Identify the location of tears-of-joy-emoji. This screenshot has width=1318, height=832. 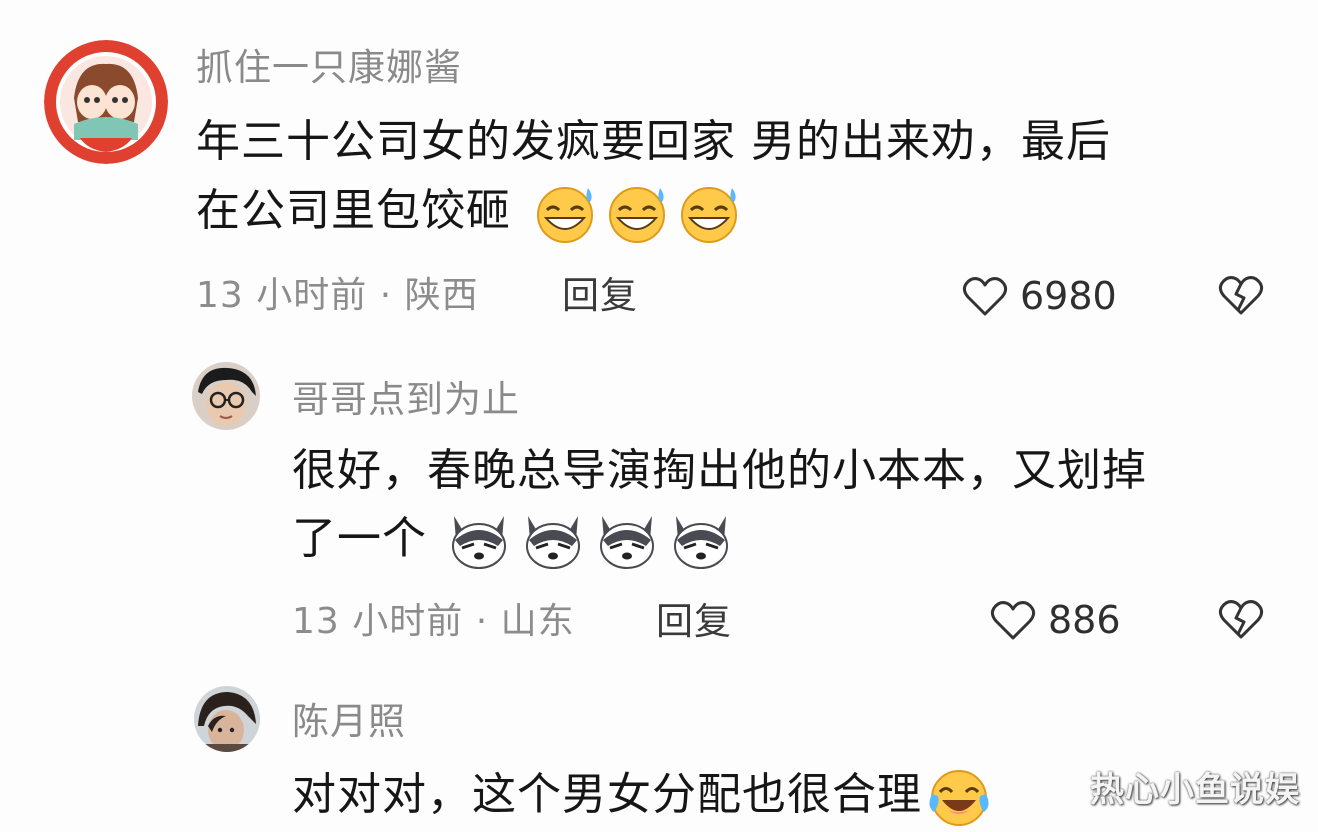
(959, 798).